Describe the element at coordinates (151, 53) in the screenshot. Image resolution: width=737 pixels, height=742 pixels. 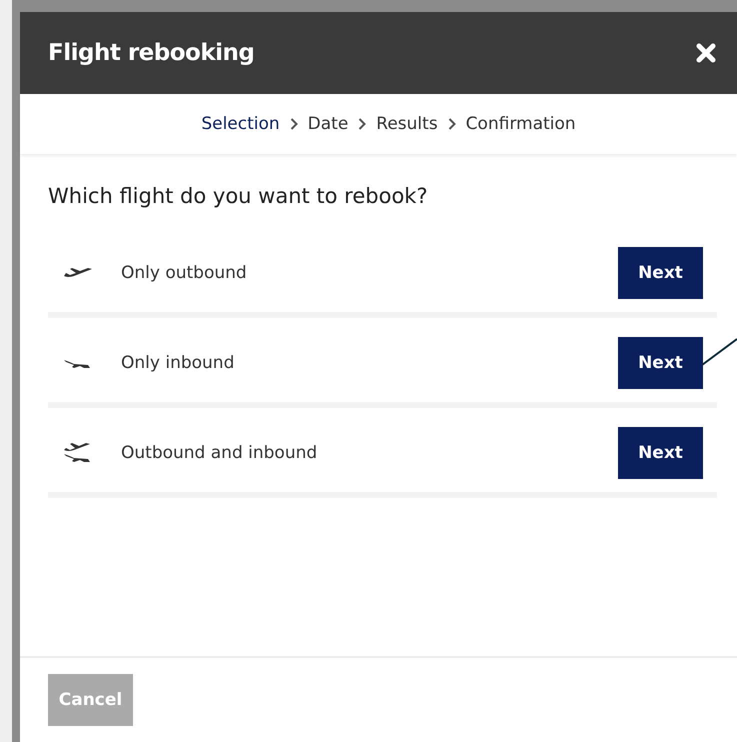
I see `dialog-title: Flight rebooking` at that location.